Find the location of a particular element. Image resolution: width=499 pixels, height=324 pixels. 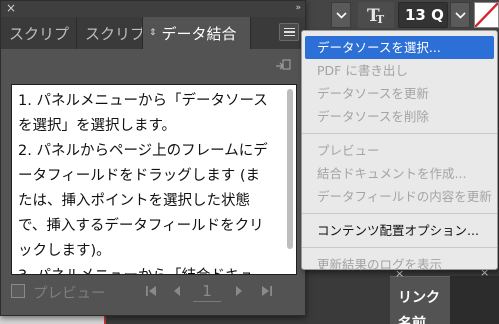

tab-scripts: スクリプ is located at coordinates (39, 33).